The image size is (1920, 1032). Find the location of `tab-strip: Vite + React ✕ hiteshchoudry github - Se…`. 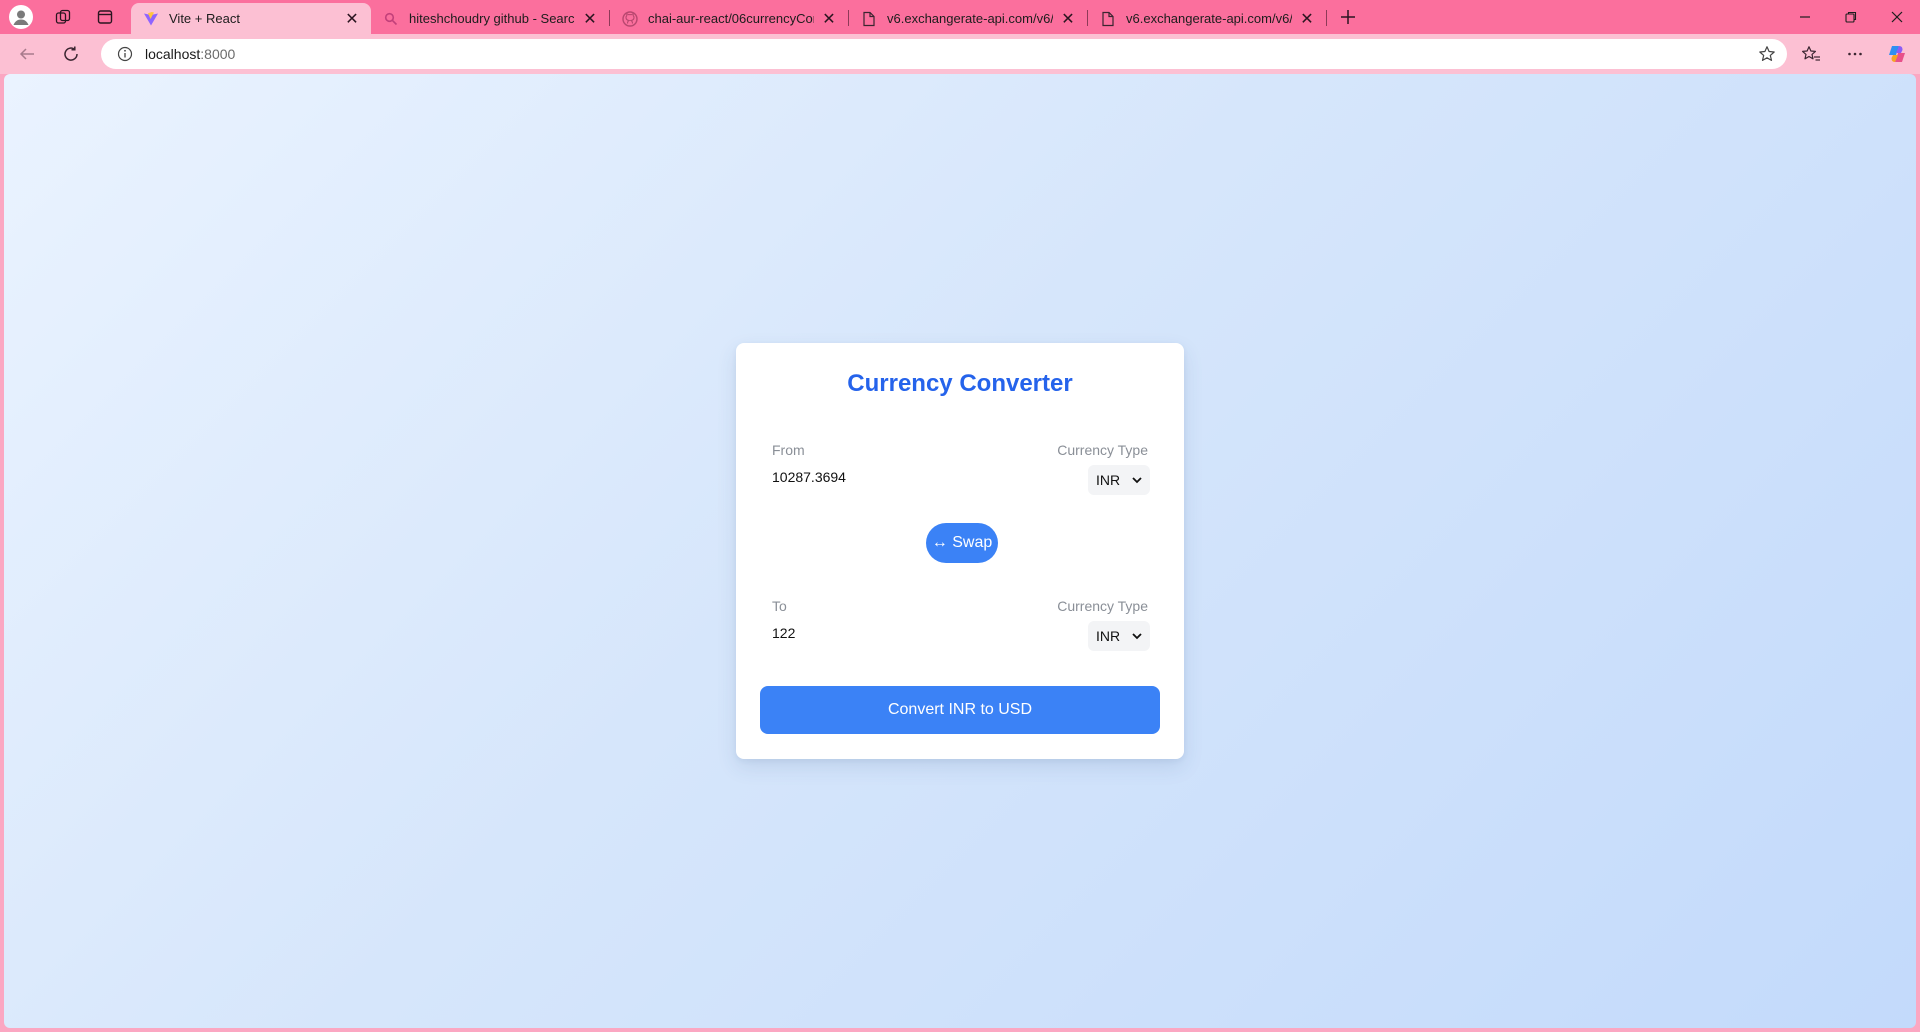

tab-strip: Vite + React ✕ hiteshchoudry github - Se… is located at coordinates (960, 17).